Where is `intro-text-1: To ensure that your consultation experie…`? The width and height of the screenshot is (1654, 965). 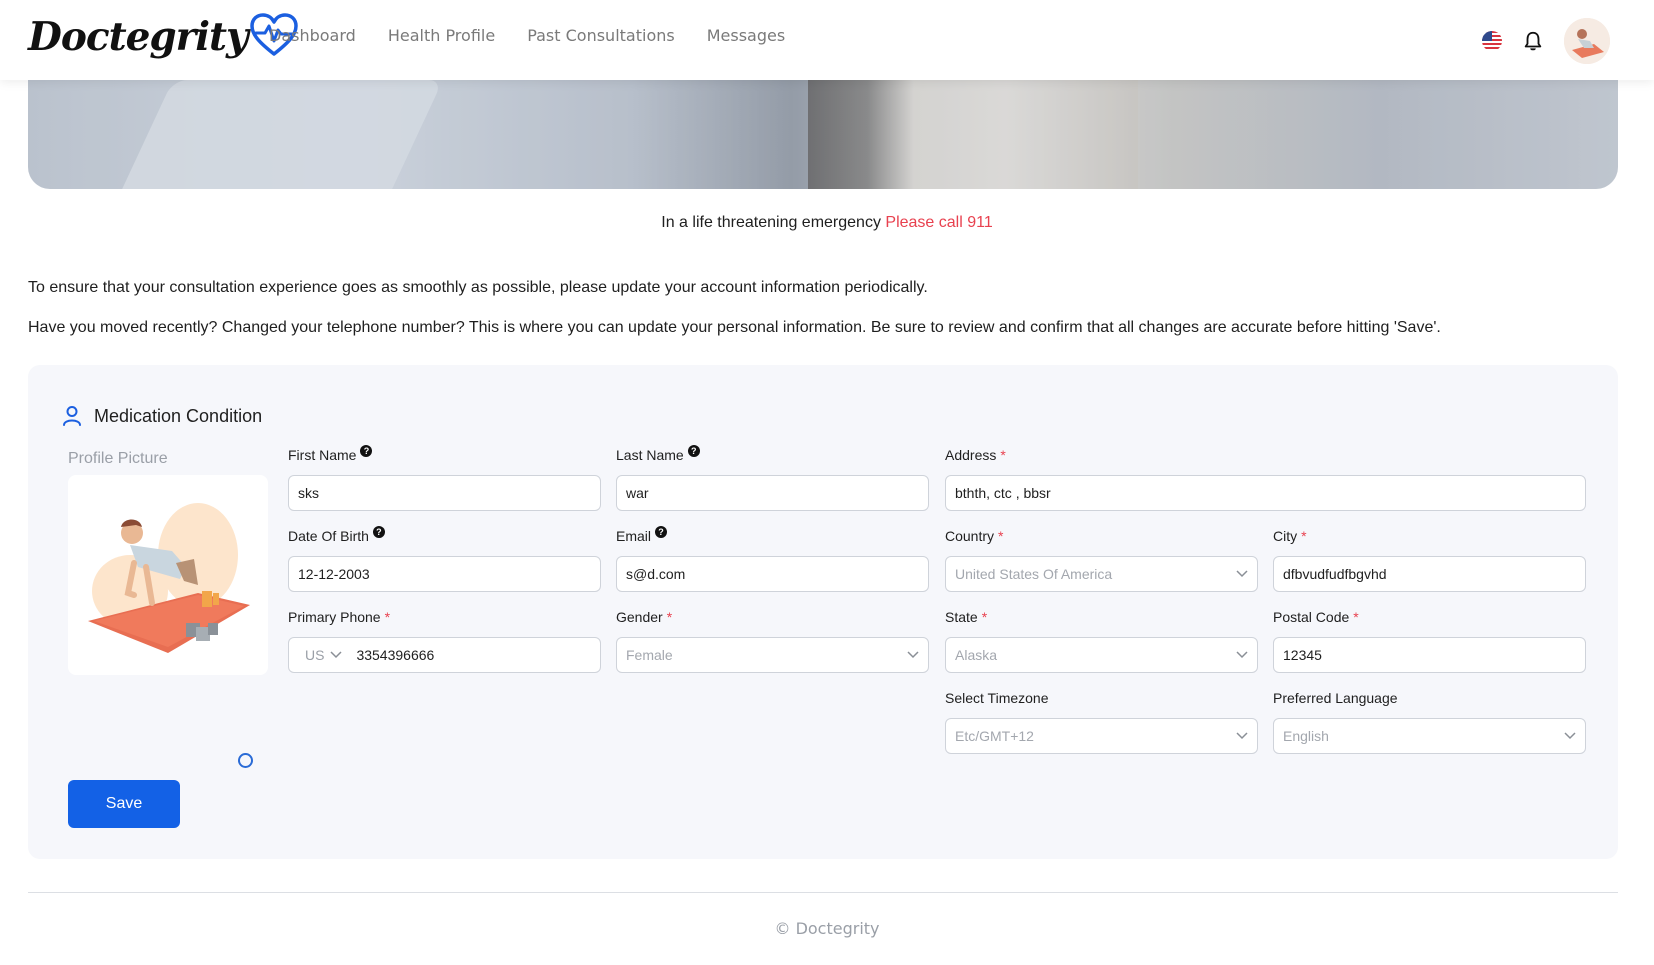
intro-text-1: To ensure that your consultation experie… is located at coordinates (478, 287).